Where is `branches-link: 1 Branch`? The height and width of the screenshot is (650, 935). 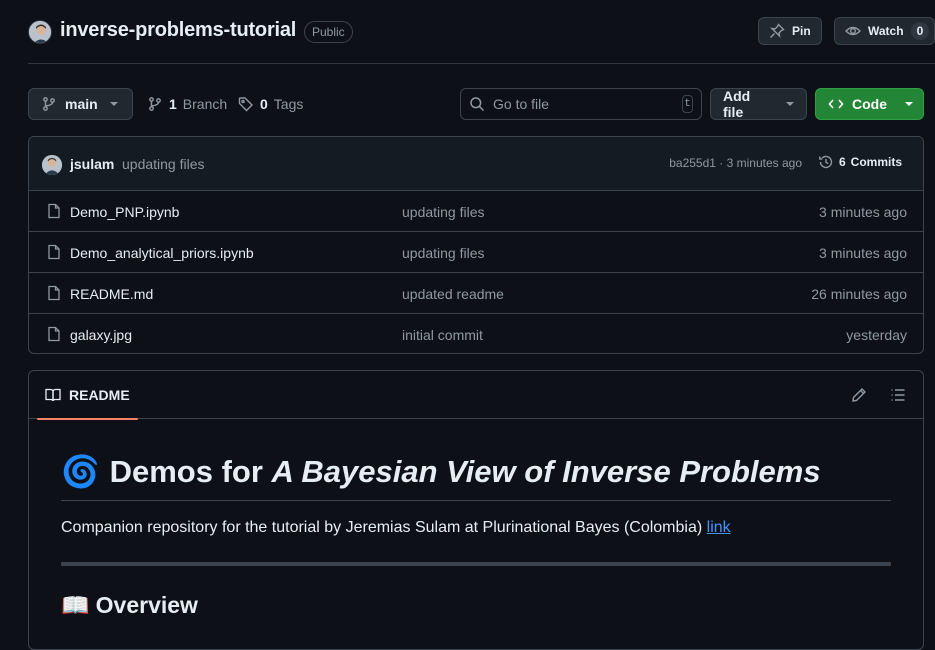 branches-link: 1 Branch is located at coordinates (187, 104).